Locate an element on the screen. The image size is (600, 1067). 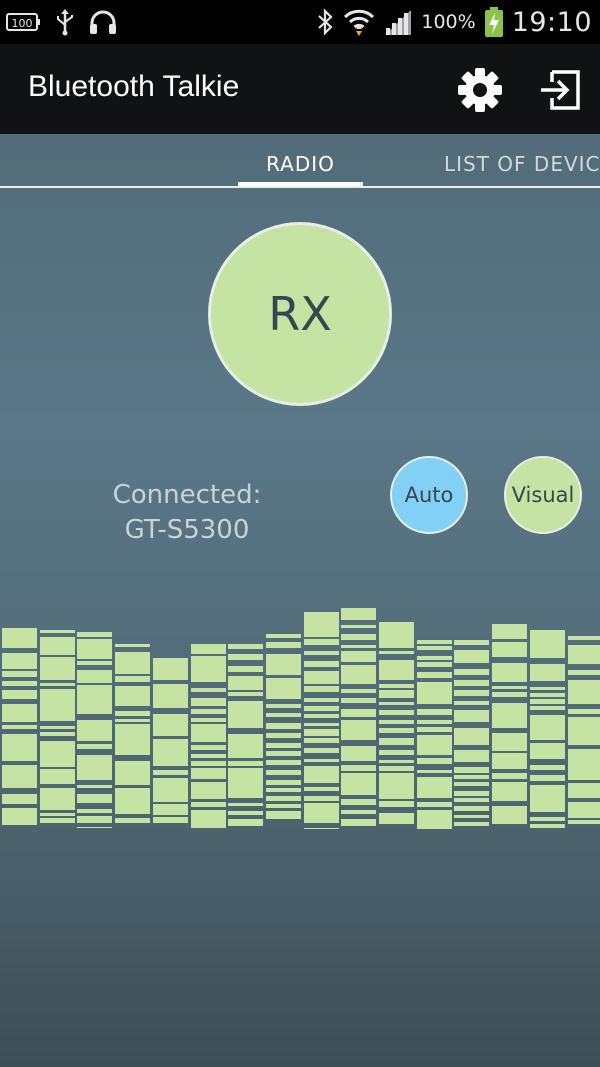
battery-100-icon: 100 is located at coordinates (24, 22).